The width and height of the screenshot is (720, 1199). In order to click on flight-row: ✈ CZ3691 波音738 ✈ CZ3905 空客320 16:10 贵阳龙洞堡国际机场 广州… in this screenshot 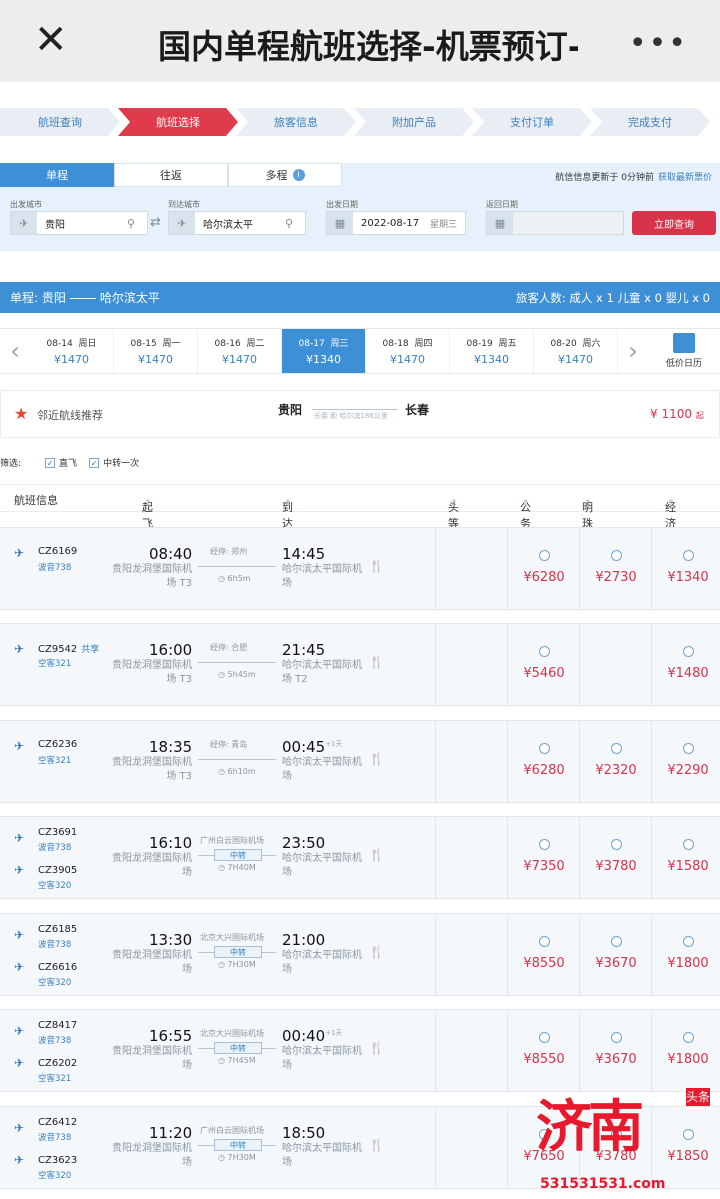, I will do `click(360, 858)`.